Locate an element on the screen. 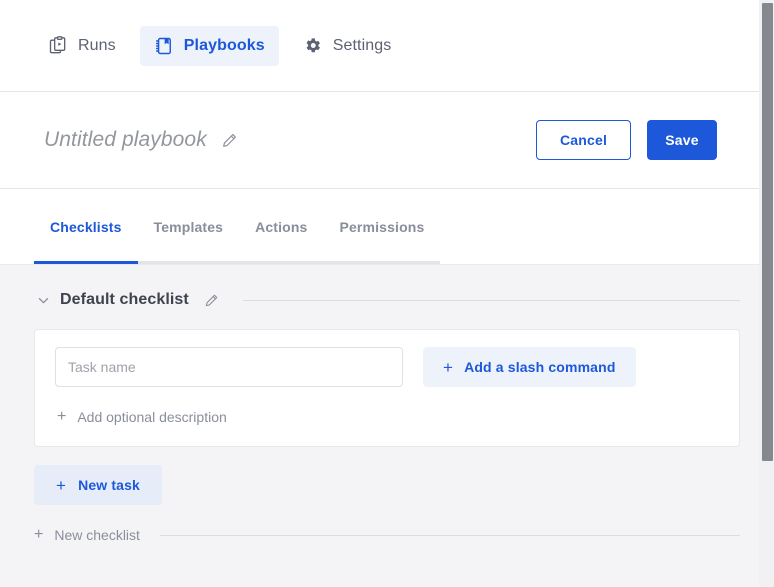 Image resolution: width=774 pixels, height=587 pixels. new-checklist-divider is located at coordinates (449, 535).